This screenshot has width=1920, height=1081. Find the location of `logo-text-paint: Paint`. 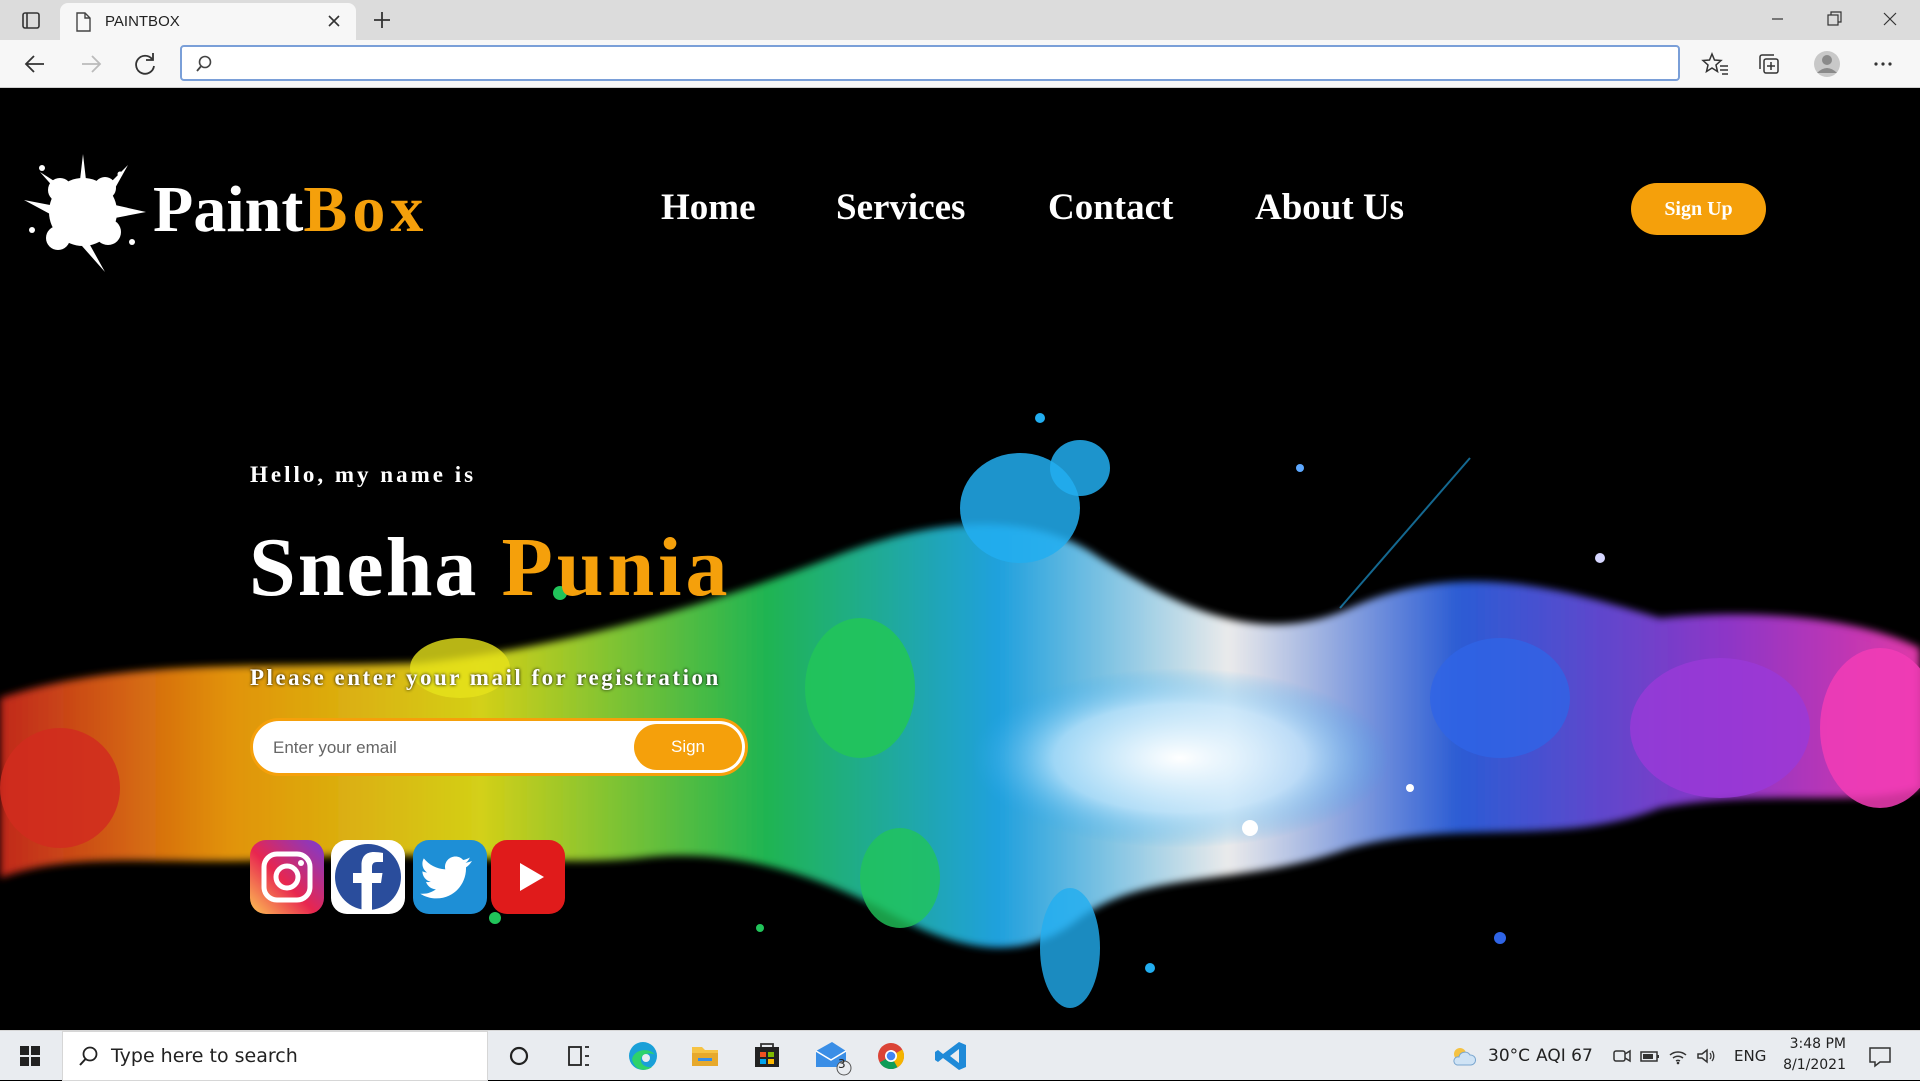

logo-text-paint: Paint is located at coordinates (228, 209).